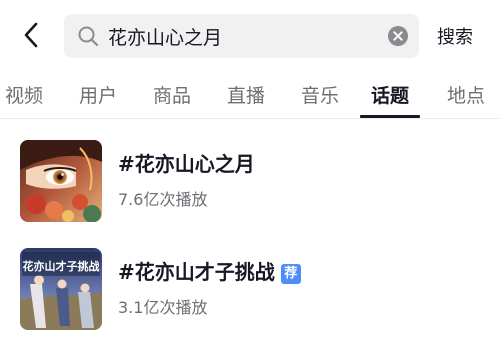  What do you see at coordinates (290, 274) in the screenshot?
I see `recommended-badge: 荐` at bounding box center [290, 274].